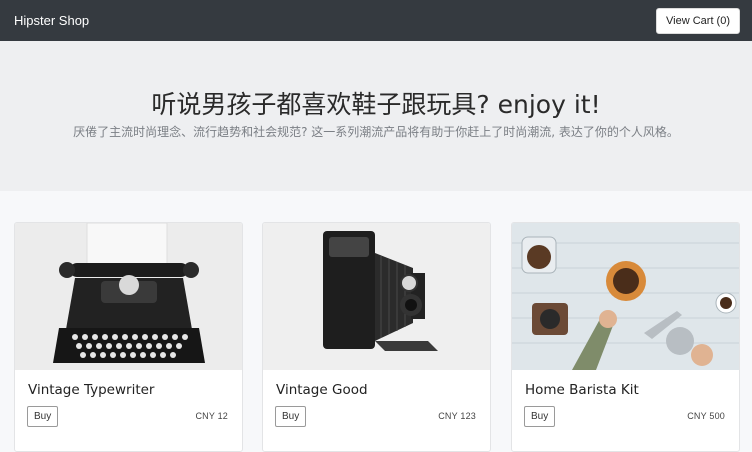 Image resolution: width=752 pixels, height=452 pixels. Describe the element at coordinates (706, 416) in the screenshot. I see `product-price: CNY 500` at that location.